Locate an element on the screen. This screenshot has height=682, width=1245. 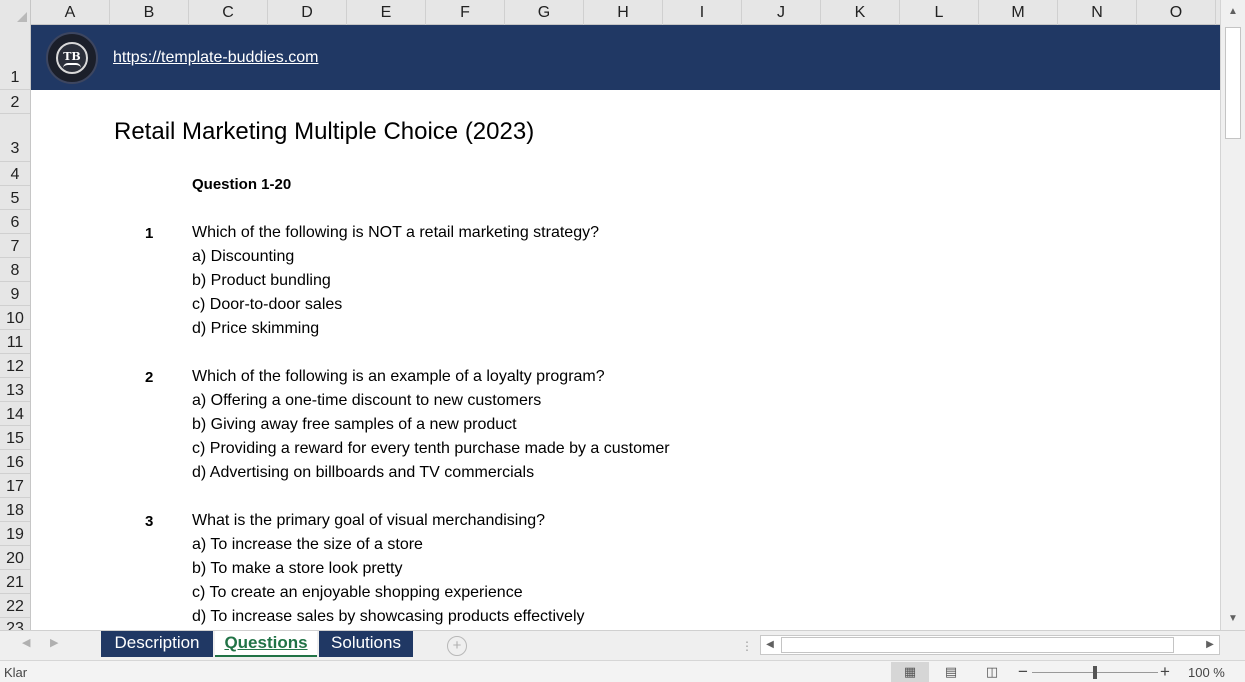
column-header-d: D is located at coordinates (307, 12).